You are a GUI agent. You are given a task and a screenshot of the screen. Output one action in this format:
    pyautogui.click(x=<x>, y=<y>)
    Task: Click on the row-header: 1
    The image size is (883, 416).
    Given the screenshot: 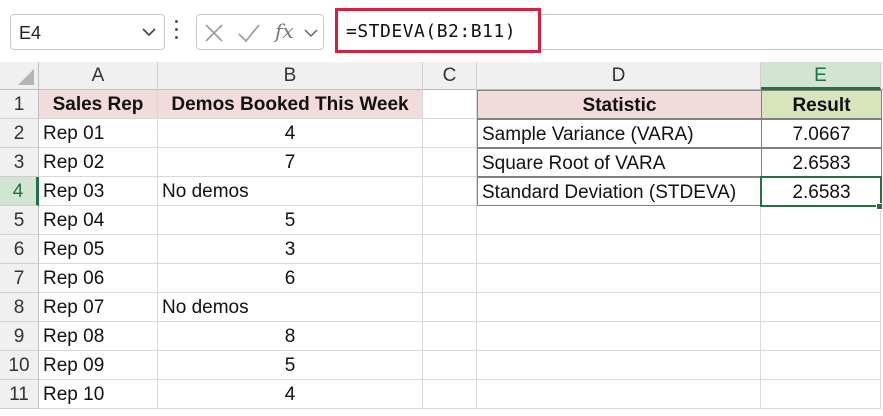 What is the action you would take?
    pyautogui.click(x=19, y=104)
    